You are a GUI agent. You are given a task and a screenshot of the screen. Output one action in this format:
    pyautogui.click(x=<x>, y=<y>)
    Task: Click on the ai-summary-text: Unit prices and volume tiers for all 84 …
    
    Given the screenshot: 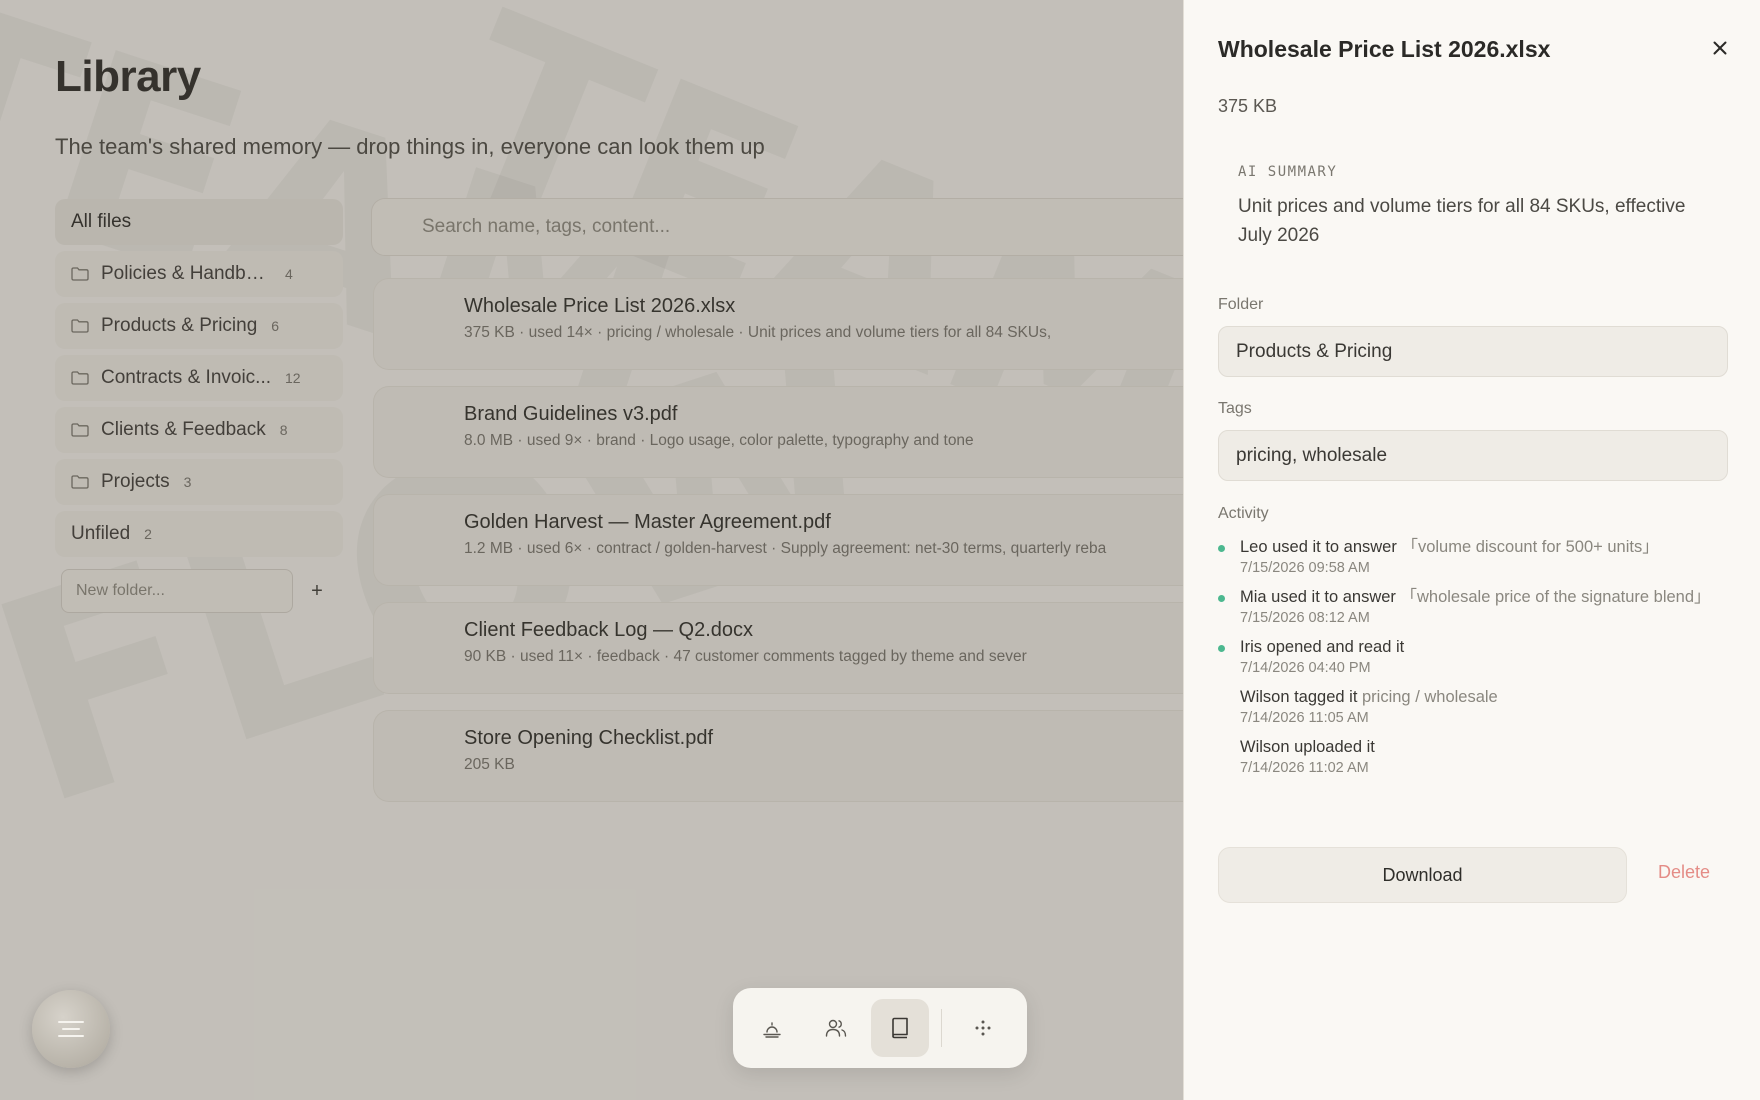 What is the action you would take?
    pyautogui.click(x=1462, y=221)
    